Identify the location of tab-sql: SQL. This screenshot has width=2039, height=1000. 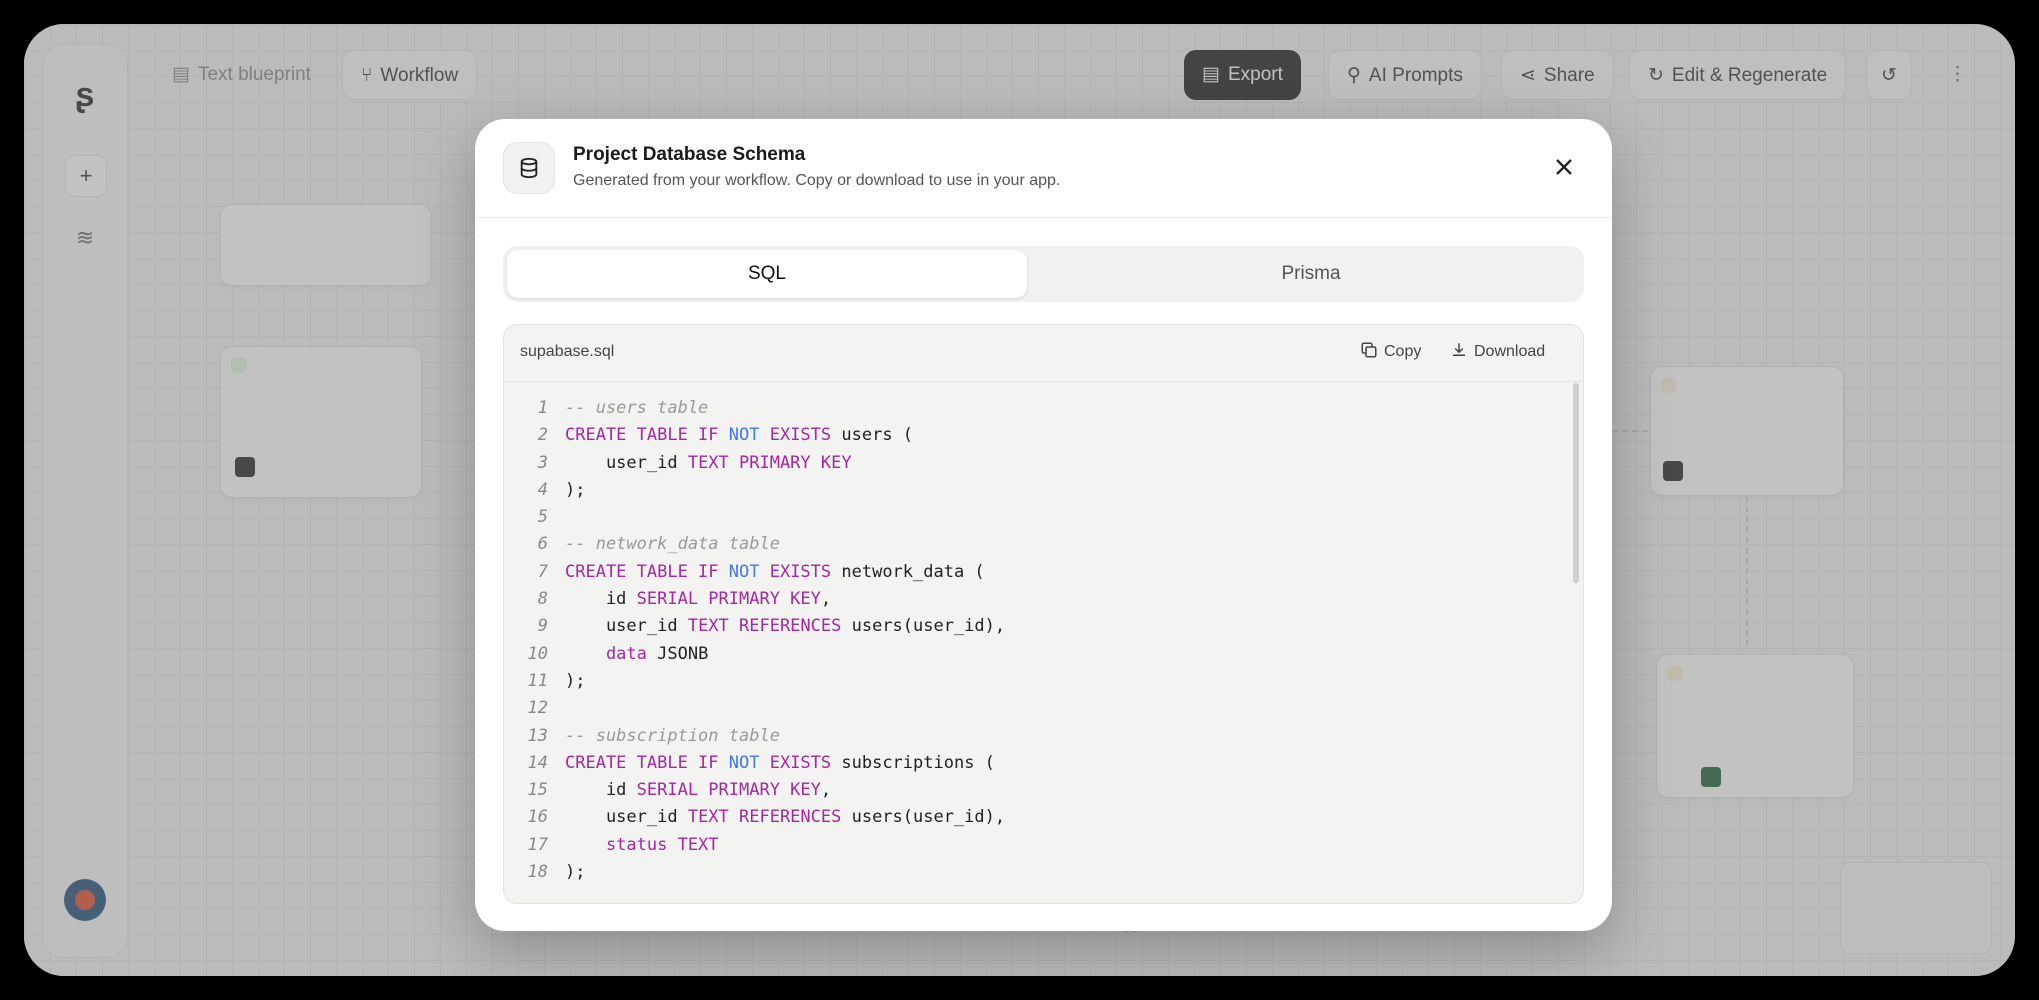
(767, 274).